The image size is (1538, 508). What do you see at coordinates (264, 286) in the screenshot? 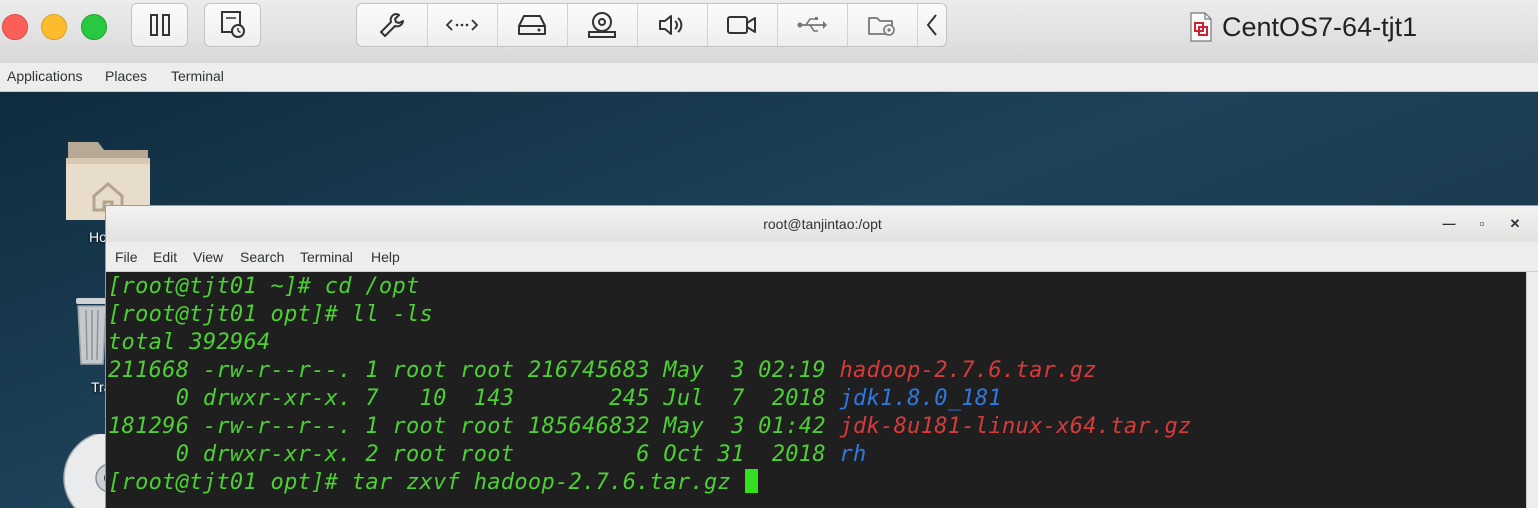
I see `terminal-line: [root@tjt01 ~]# cd /opt` at bounding box center [264, 286].